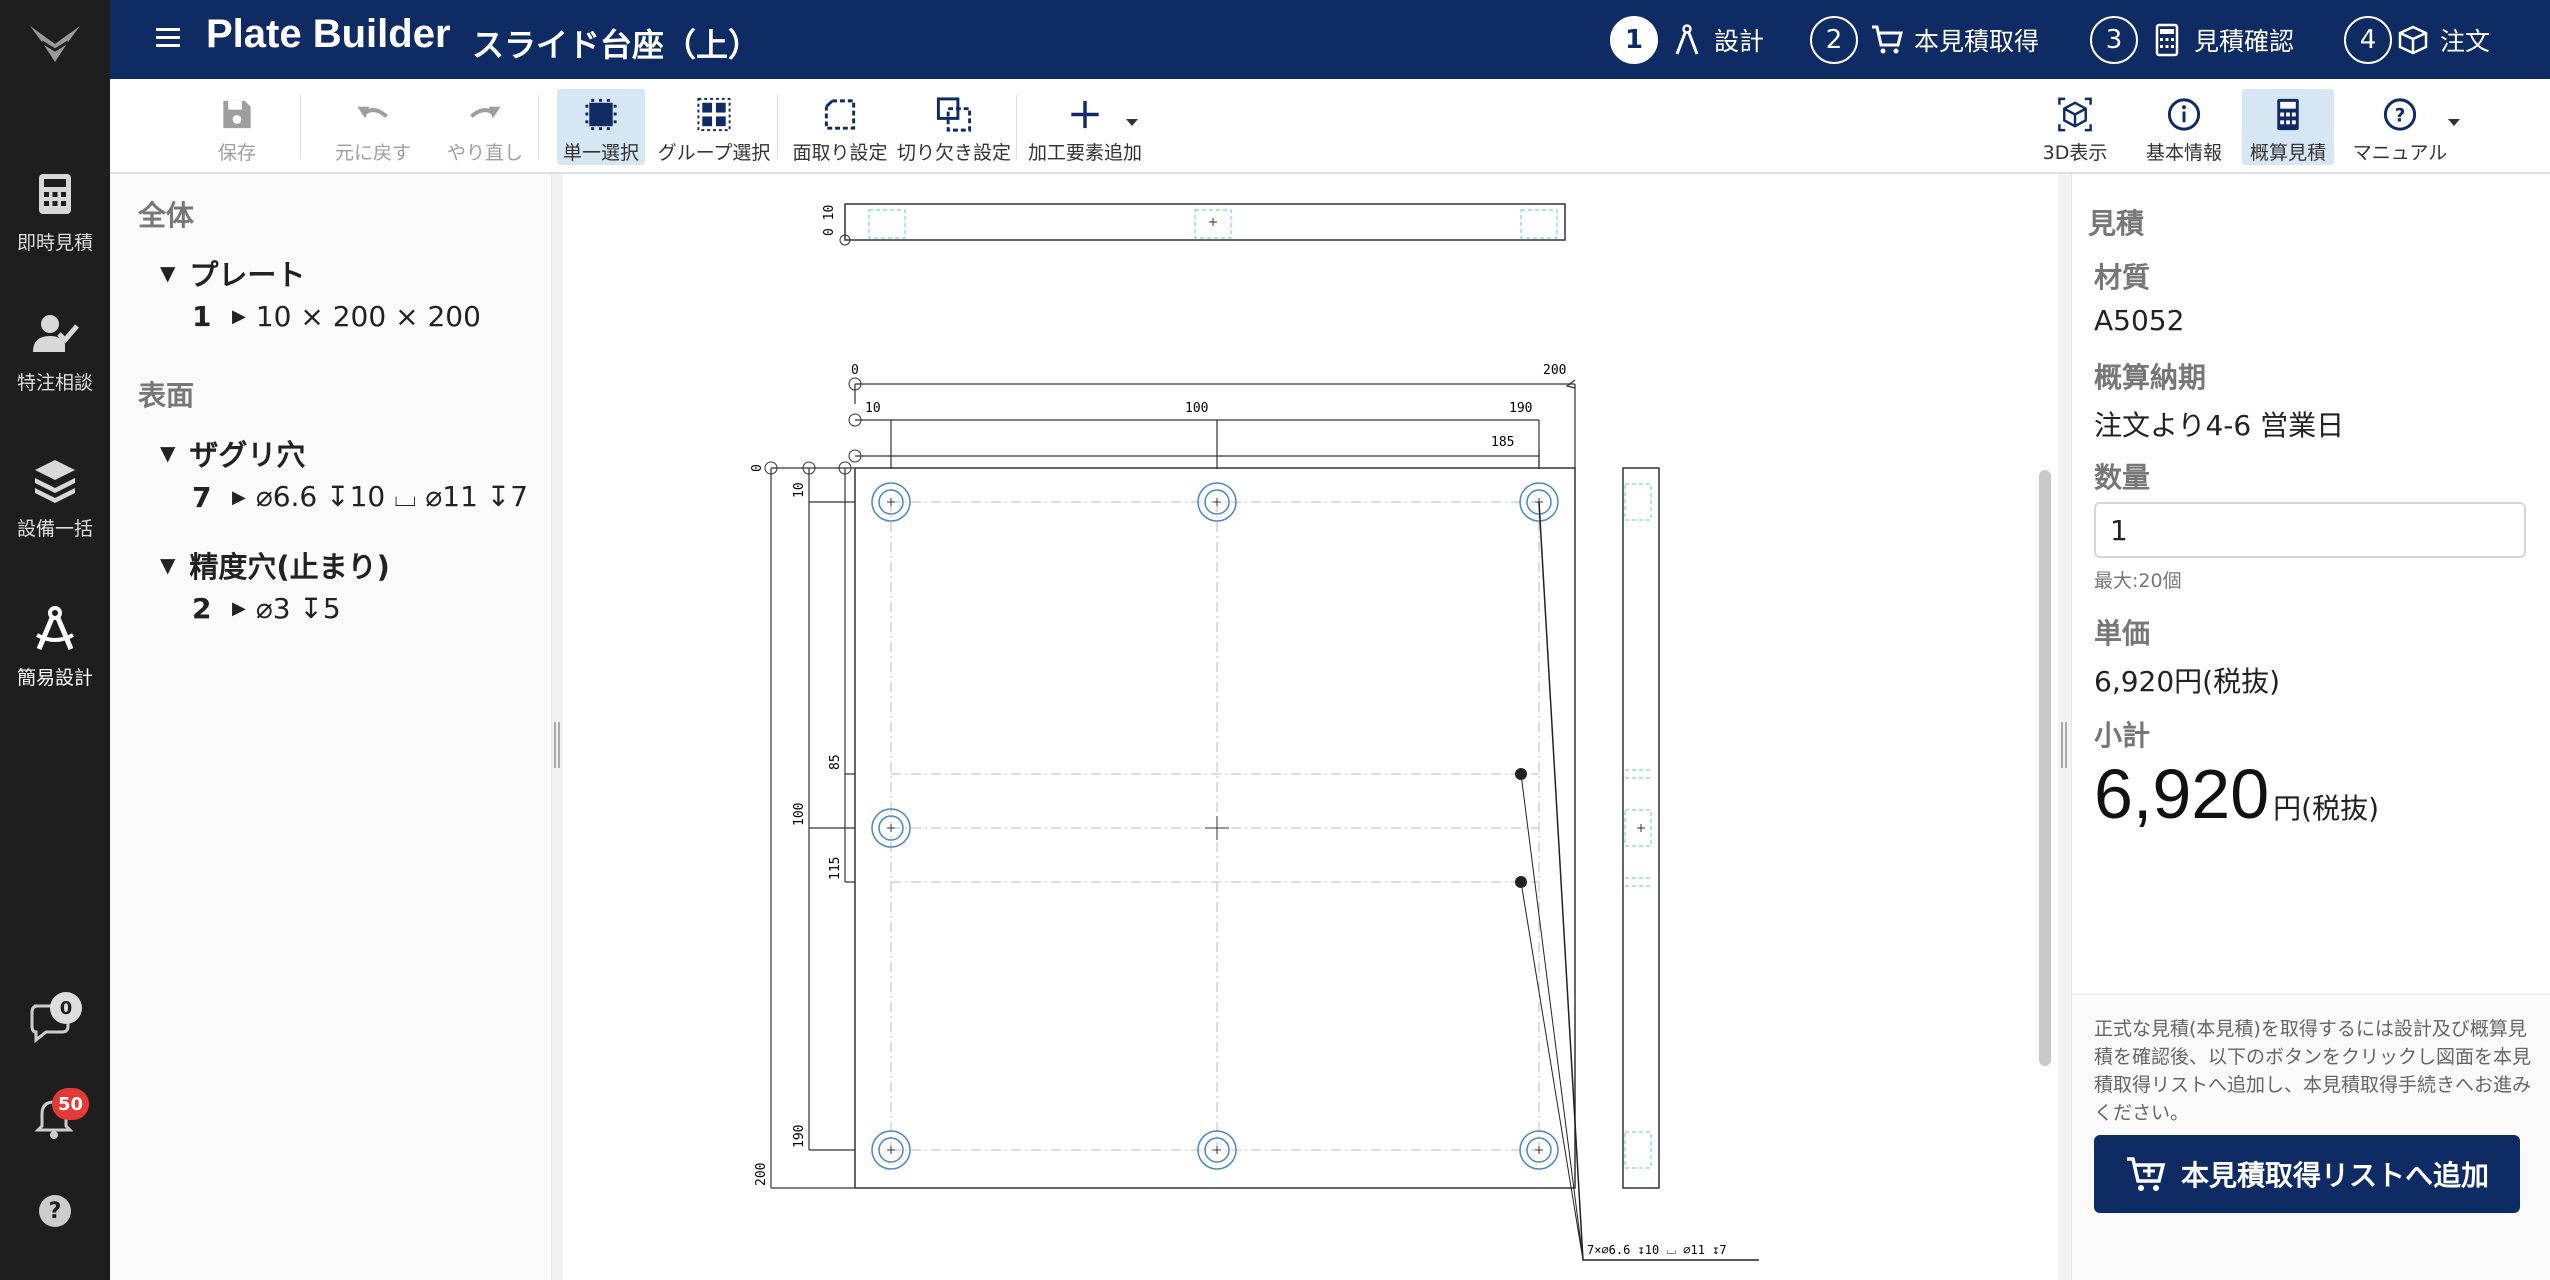 Image resolution: width=2550 pixels, height=1280 pixels. I want to click on group-select-icon, so click(714, 114).